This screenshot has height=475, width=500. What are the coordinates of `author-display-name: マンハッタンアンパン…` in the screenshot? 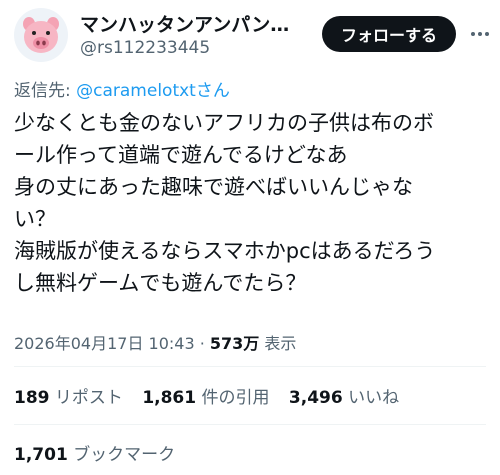 It's located at (184, 23).